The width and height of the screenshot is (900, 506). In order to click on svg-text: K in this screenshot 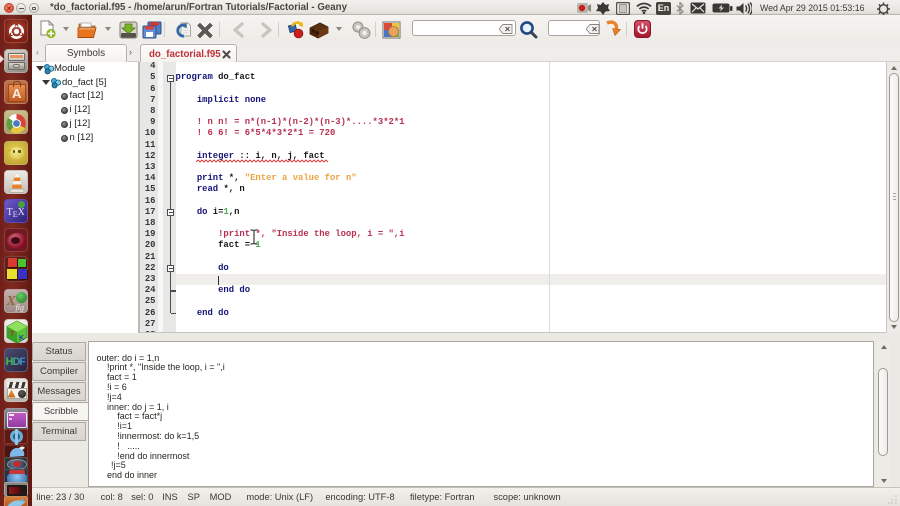, I will do `click(21, 338)`.